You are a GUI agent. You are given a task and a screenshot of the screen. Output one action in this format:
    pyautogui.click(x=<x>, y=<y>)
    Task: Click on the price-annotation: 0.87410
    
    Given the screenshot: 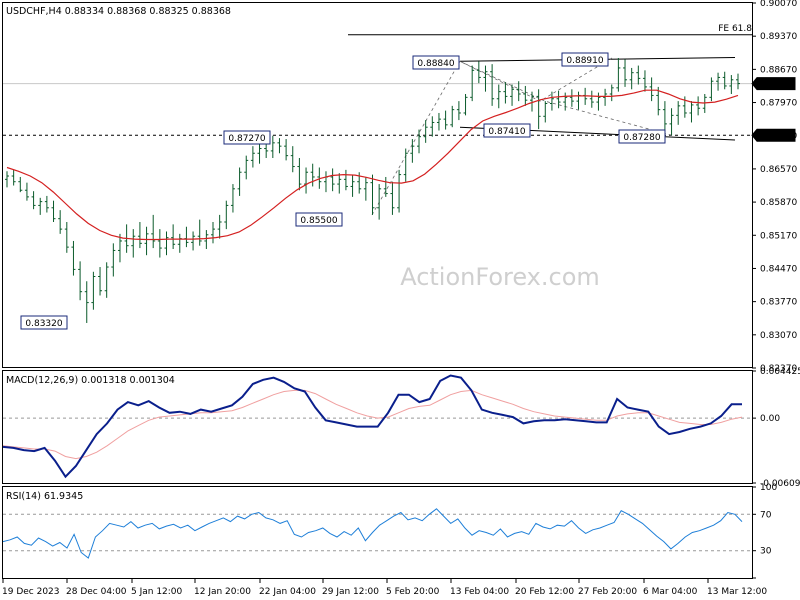 What is the action you would take?
    pyautogui.click(x=507, y=130)
    